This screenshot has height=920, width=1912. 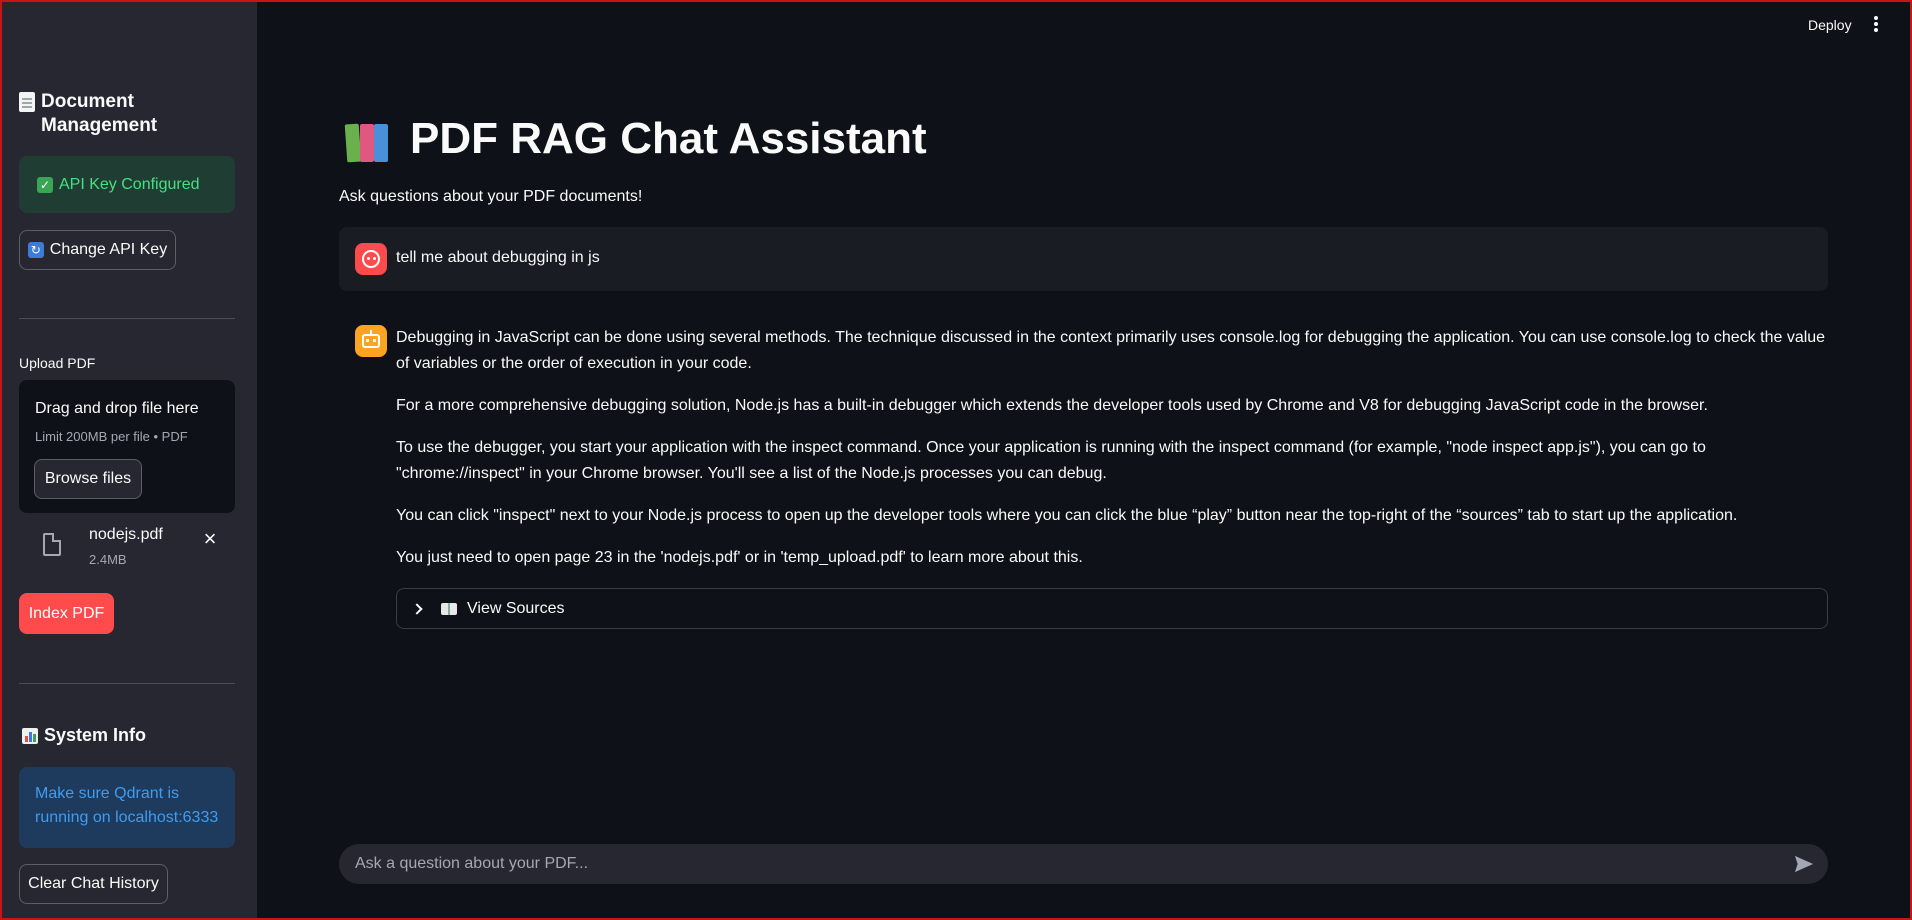 What do you see at coordinates (516, 608) in the screenshot?
I see `view-sources-label: View Sources` at bounding box center [516, 608].